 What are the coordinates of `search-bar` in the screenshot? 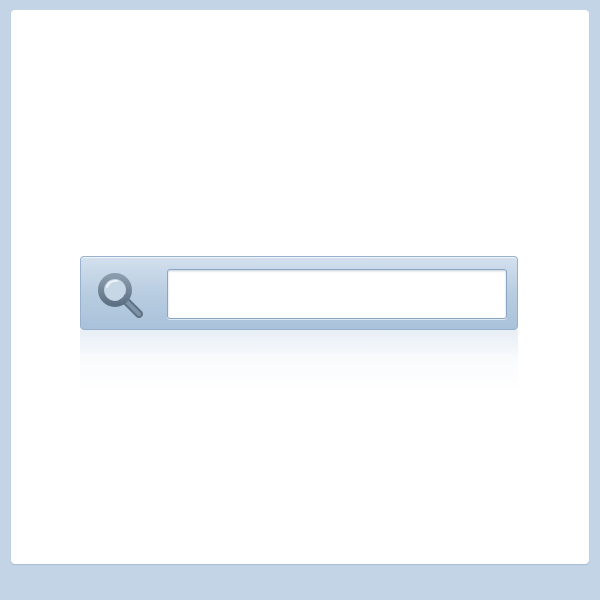 It's located at (299, 293).